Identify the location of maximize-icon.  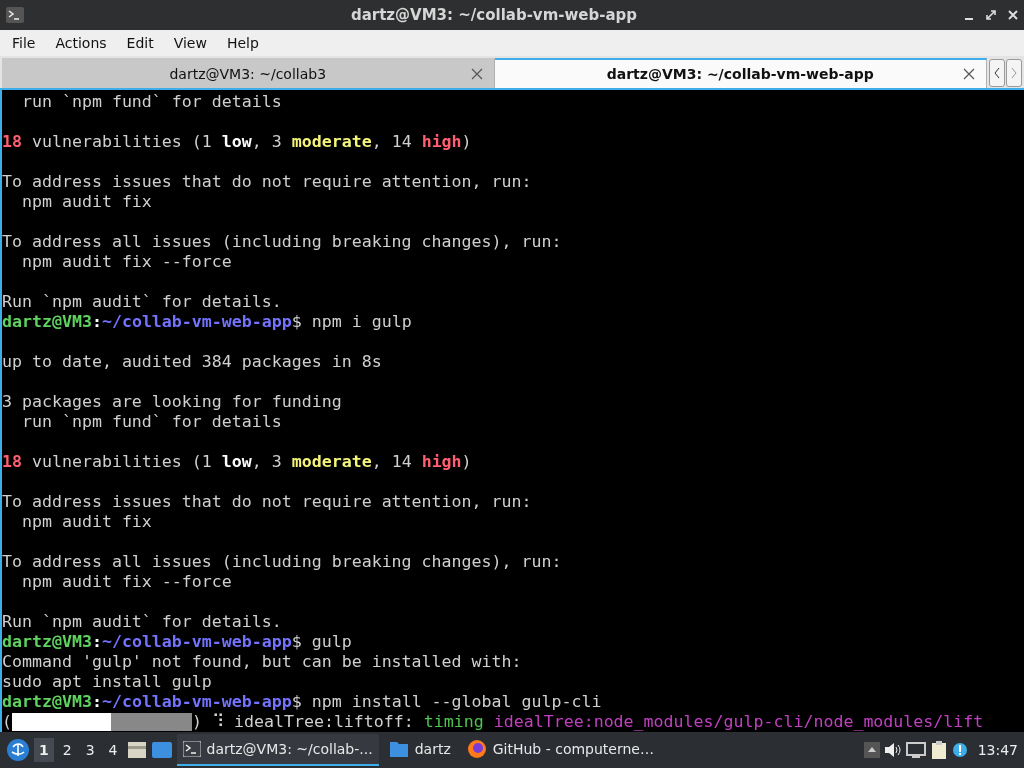
(991, 15).